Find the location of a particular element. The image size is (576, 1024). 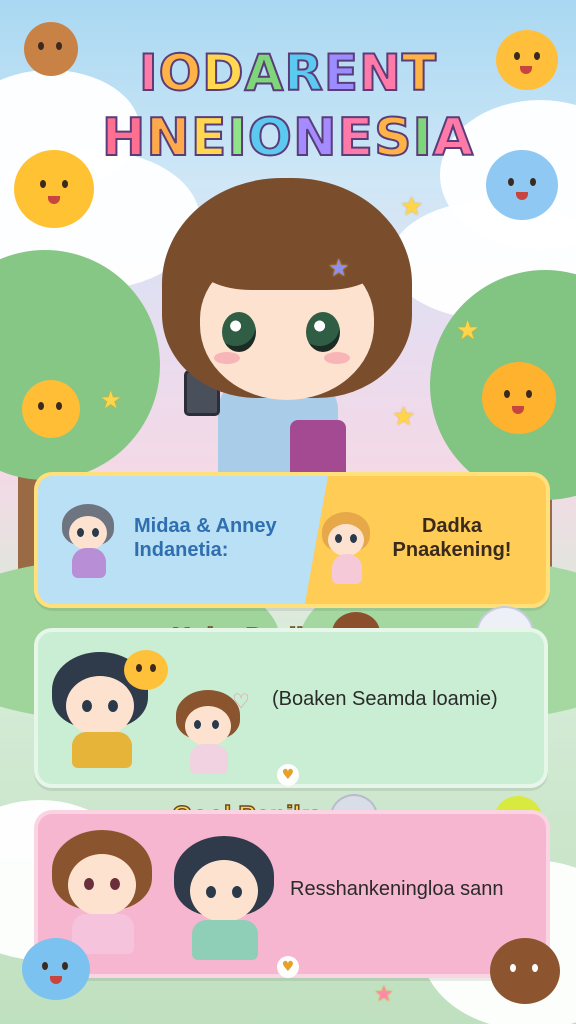

card-2-text: (Boaken Seamda loamie) is located at coordinates (385, 699).